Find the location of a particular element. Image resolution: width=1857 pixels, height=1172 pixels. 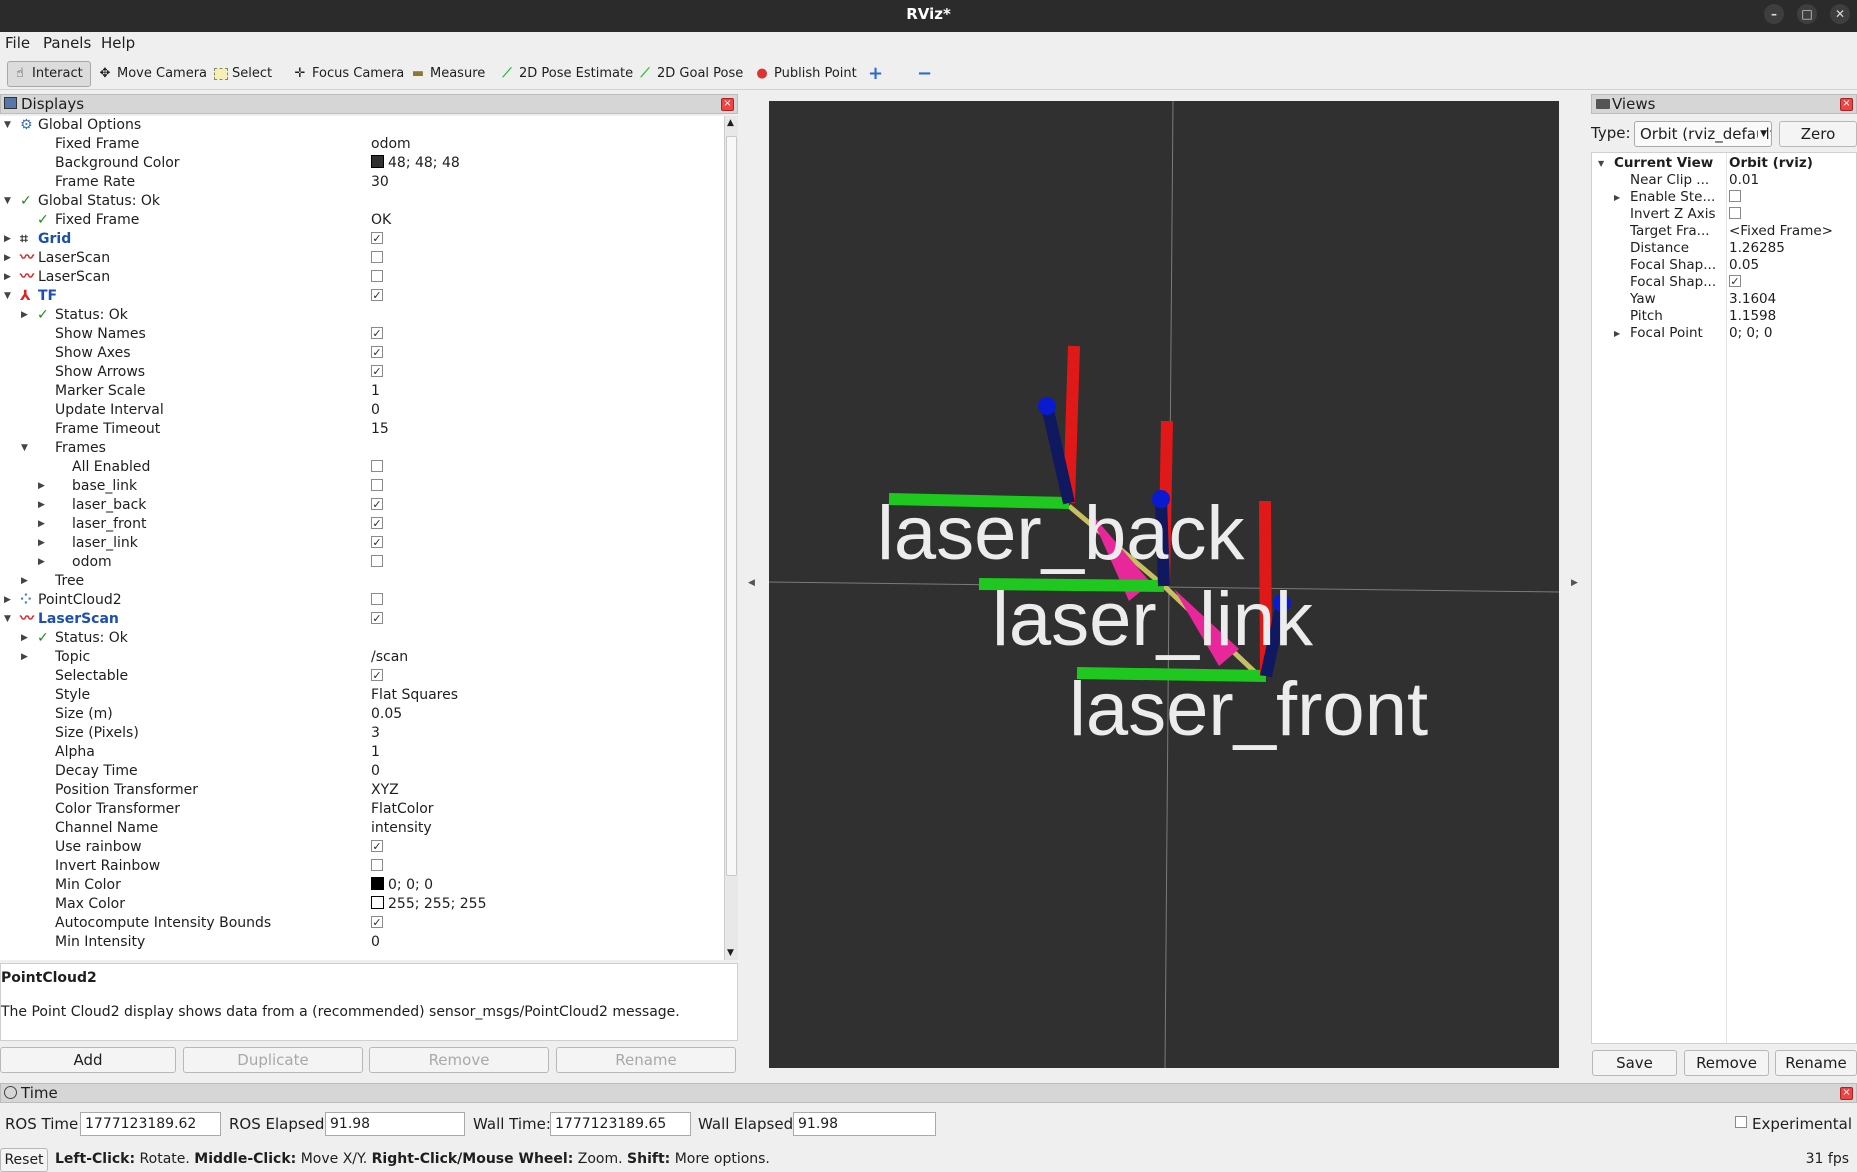

display-row: Background Color 48; 48; 48 is located at coordinates (362, 163).